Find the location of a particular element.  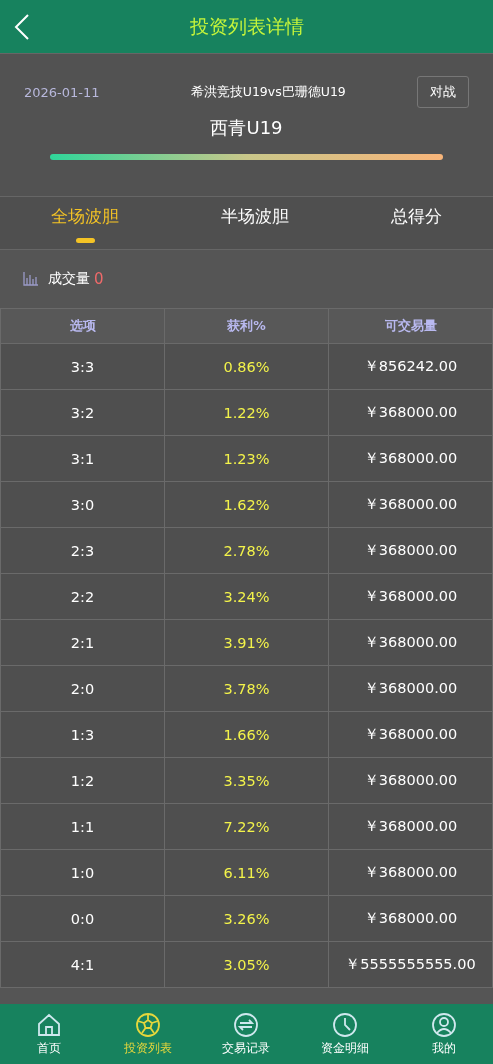

table-cell: 3:0 is located at coordinates (82, 504).